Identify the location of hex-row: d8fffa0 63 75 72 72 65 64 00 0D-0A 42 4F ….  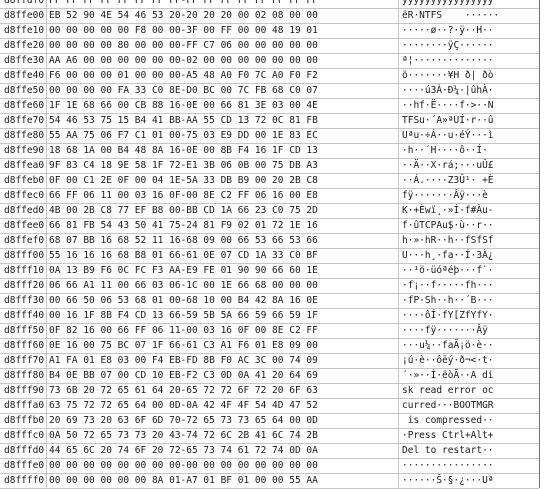
(269, 406).